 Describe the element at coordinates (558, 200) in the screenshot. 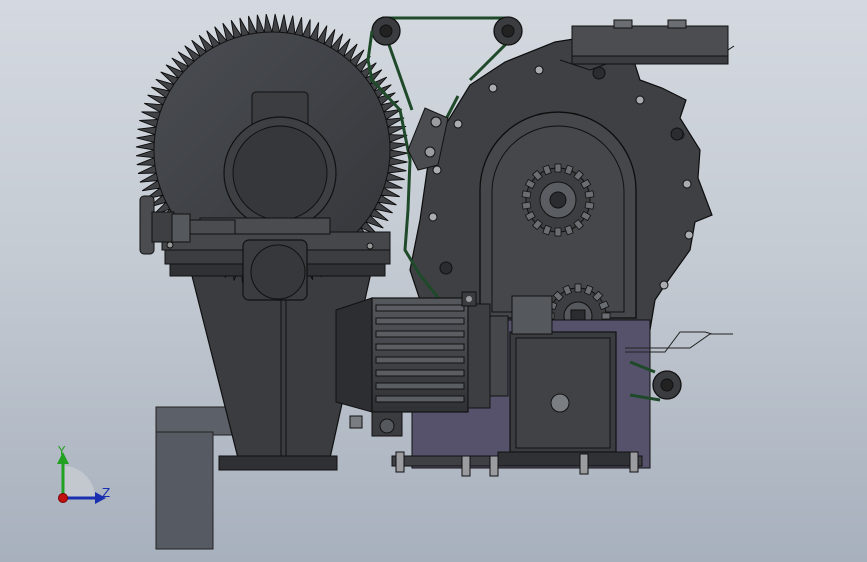

I see `upper-sprocket` at that location.